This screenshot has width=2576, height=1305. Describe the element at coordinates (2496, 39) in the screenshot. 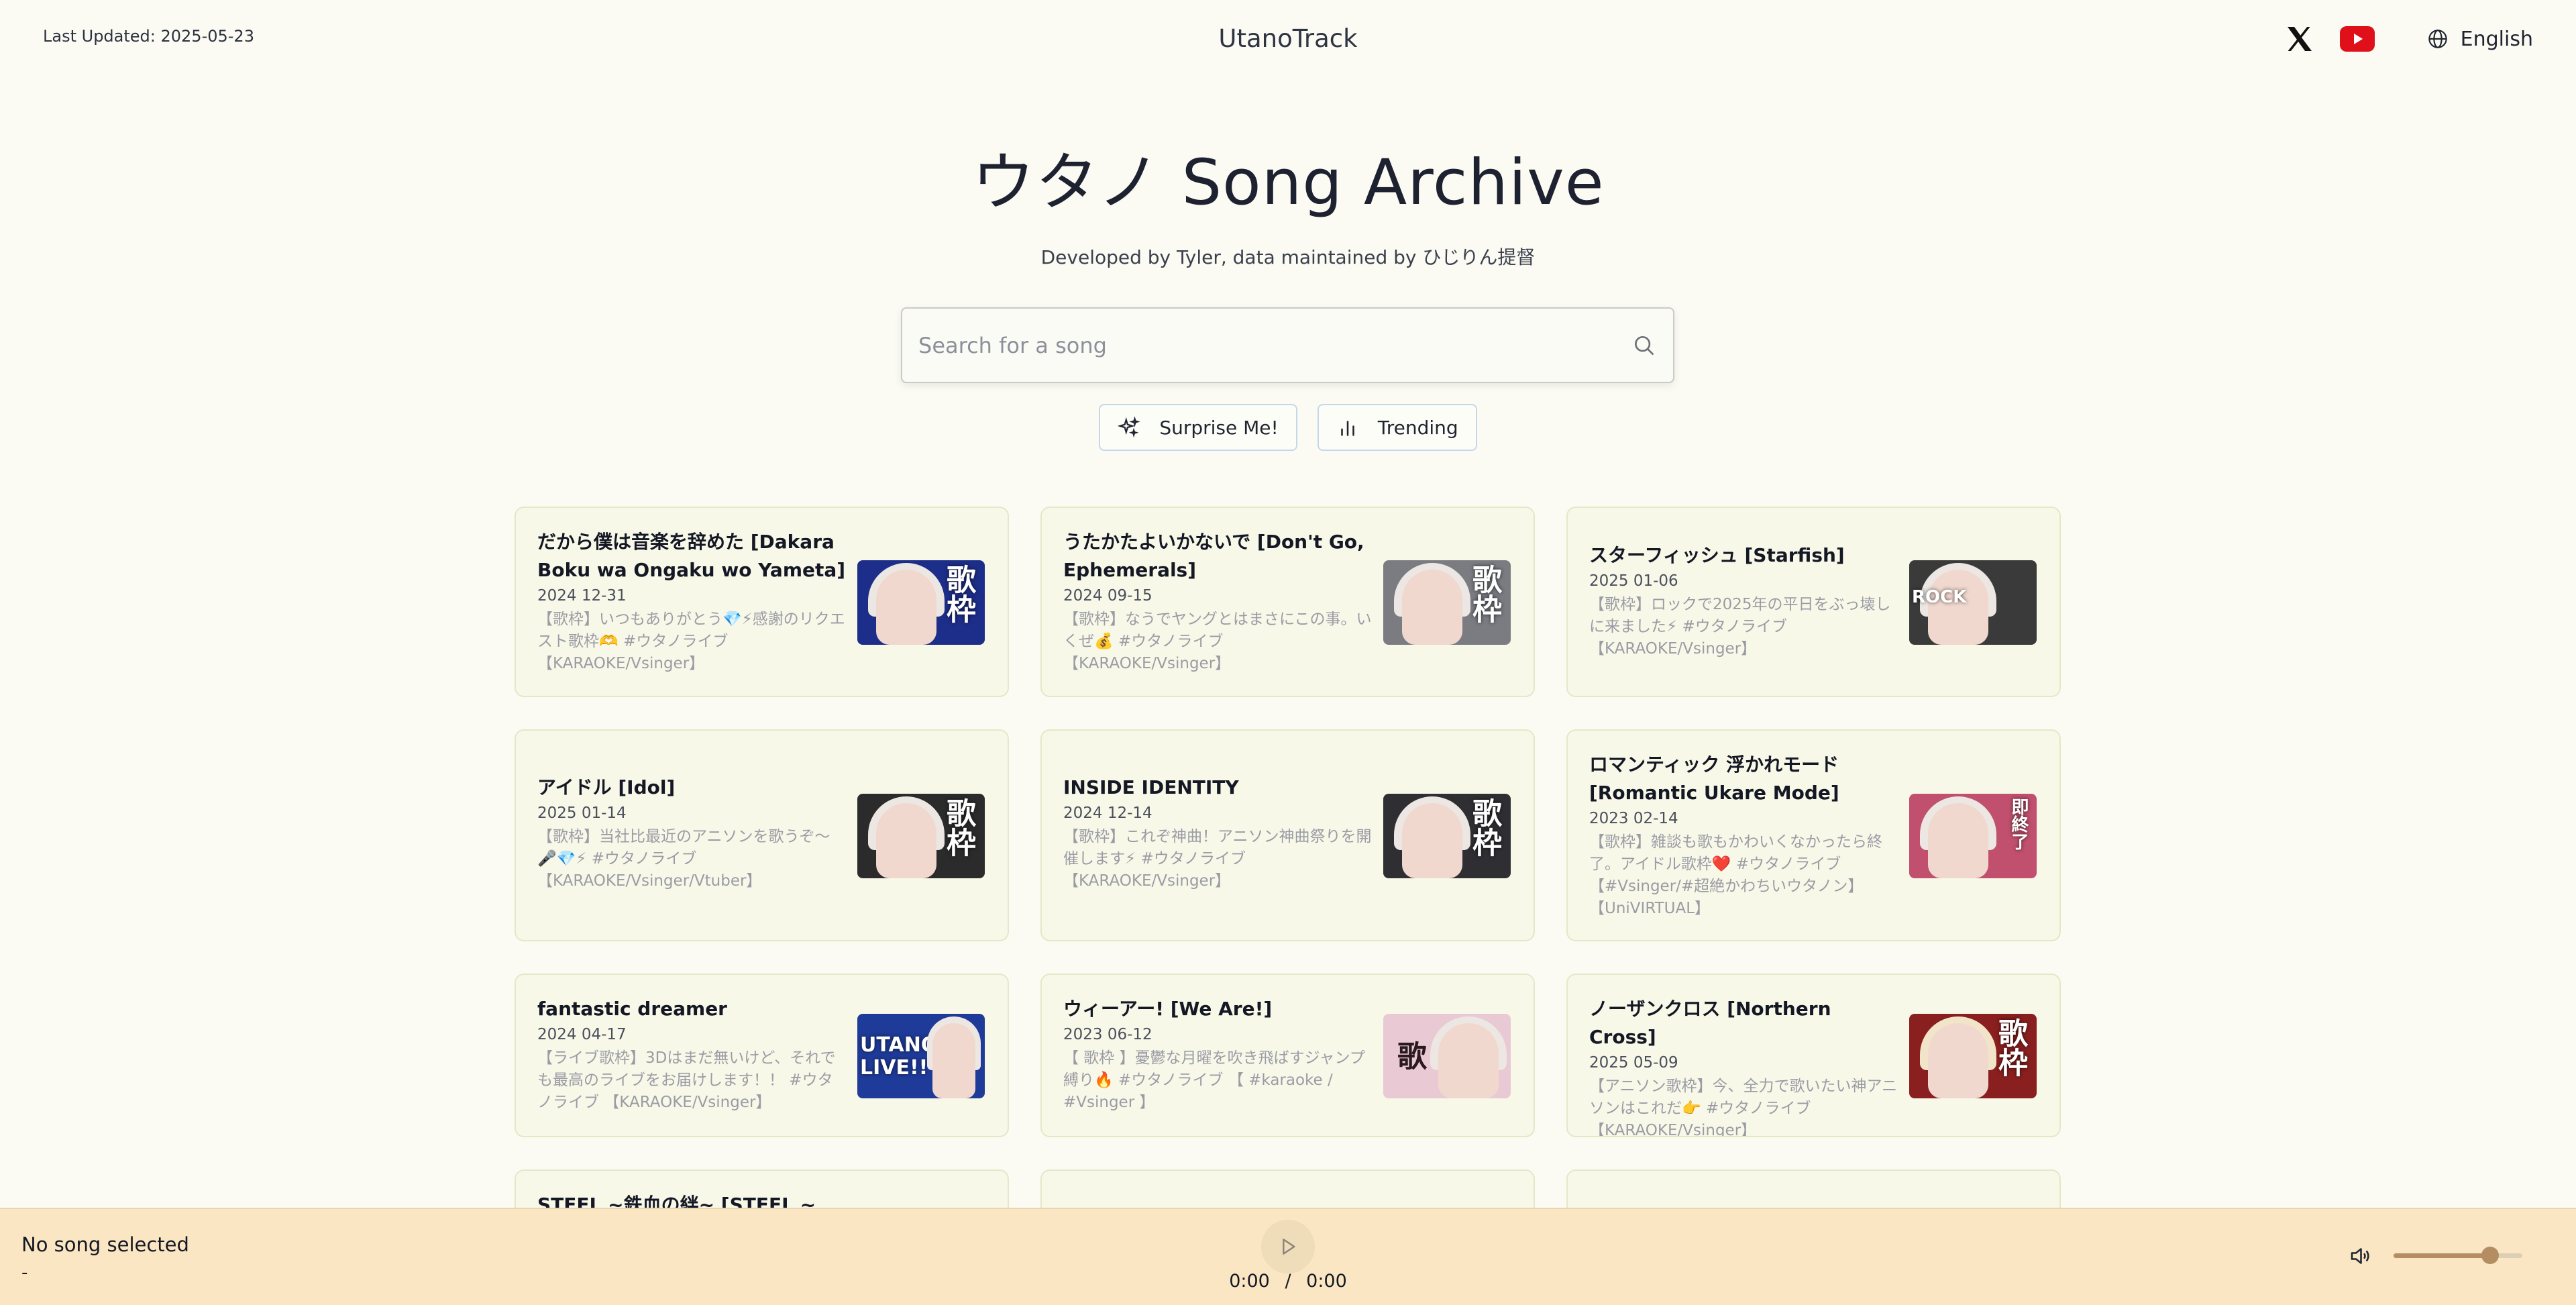

I see `language-label: English` at that location.